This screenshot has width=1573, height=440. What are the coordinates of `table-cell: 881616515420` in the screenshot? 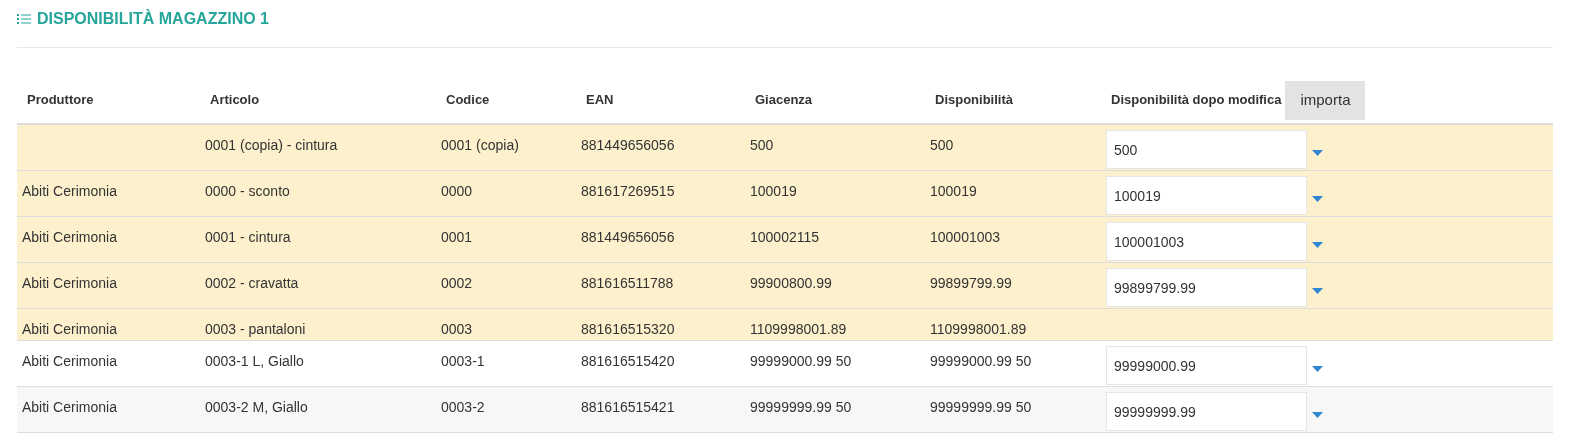 It's located at (628, 361).